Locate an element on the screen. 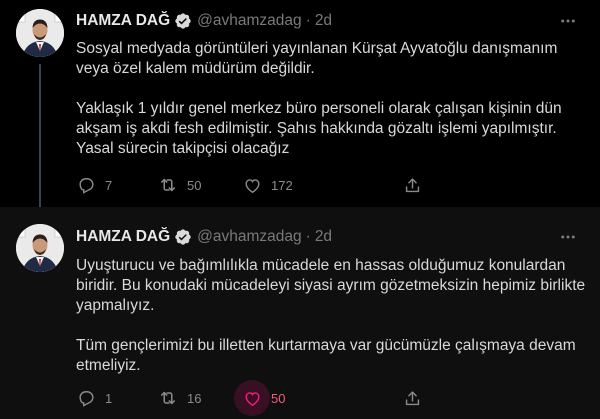  like-button: 50 is located at coordinates (260, 398).